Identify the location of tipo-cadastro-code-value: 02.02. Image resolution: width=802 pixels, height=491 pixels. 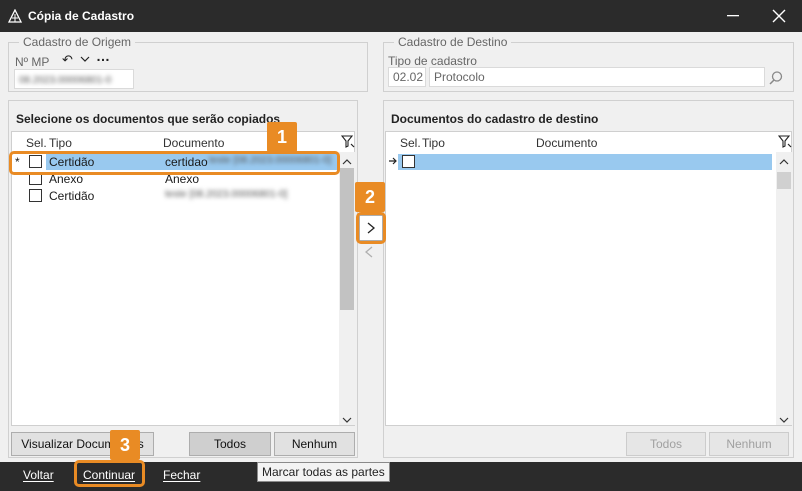
(408, 77).